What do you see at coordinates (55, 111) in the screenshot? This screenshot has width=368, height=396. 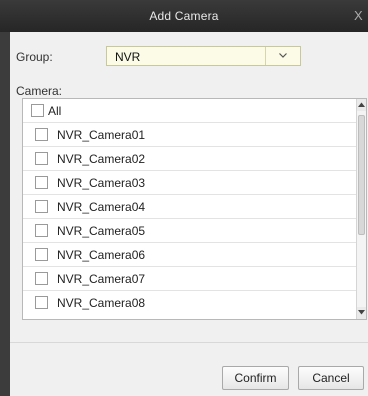 I see `camera-all-label: All` at bounding box center [55, 111].